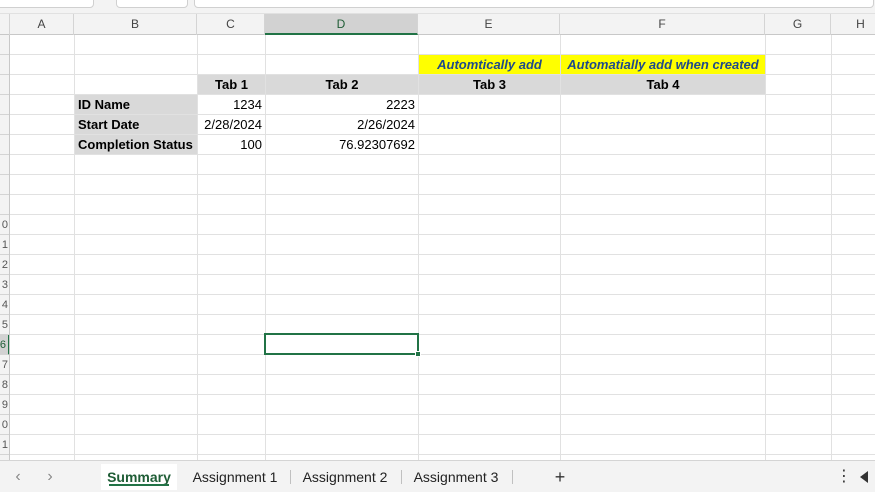 The width and height of the screenshot is (875, 492). Describe the element at coordinates (136, 124) in the screenshot. I see `label-start-date: Start Date` at that location.